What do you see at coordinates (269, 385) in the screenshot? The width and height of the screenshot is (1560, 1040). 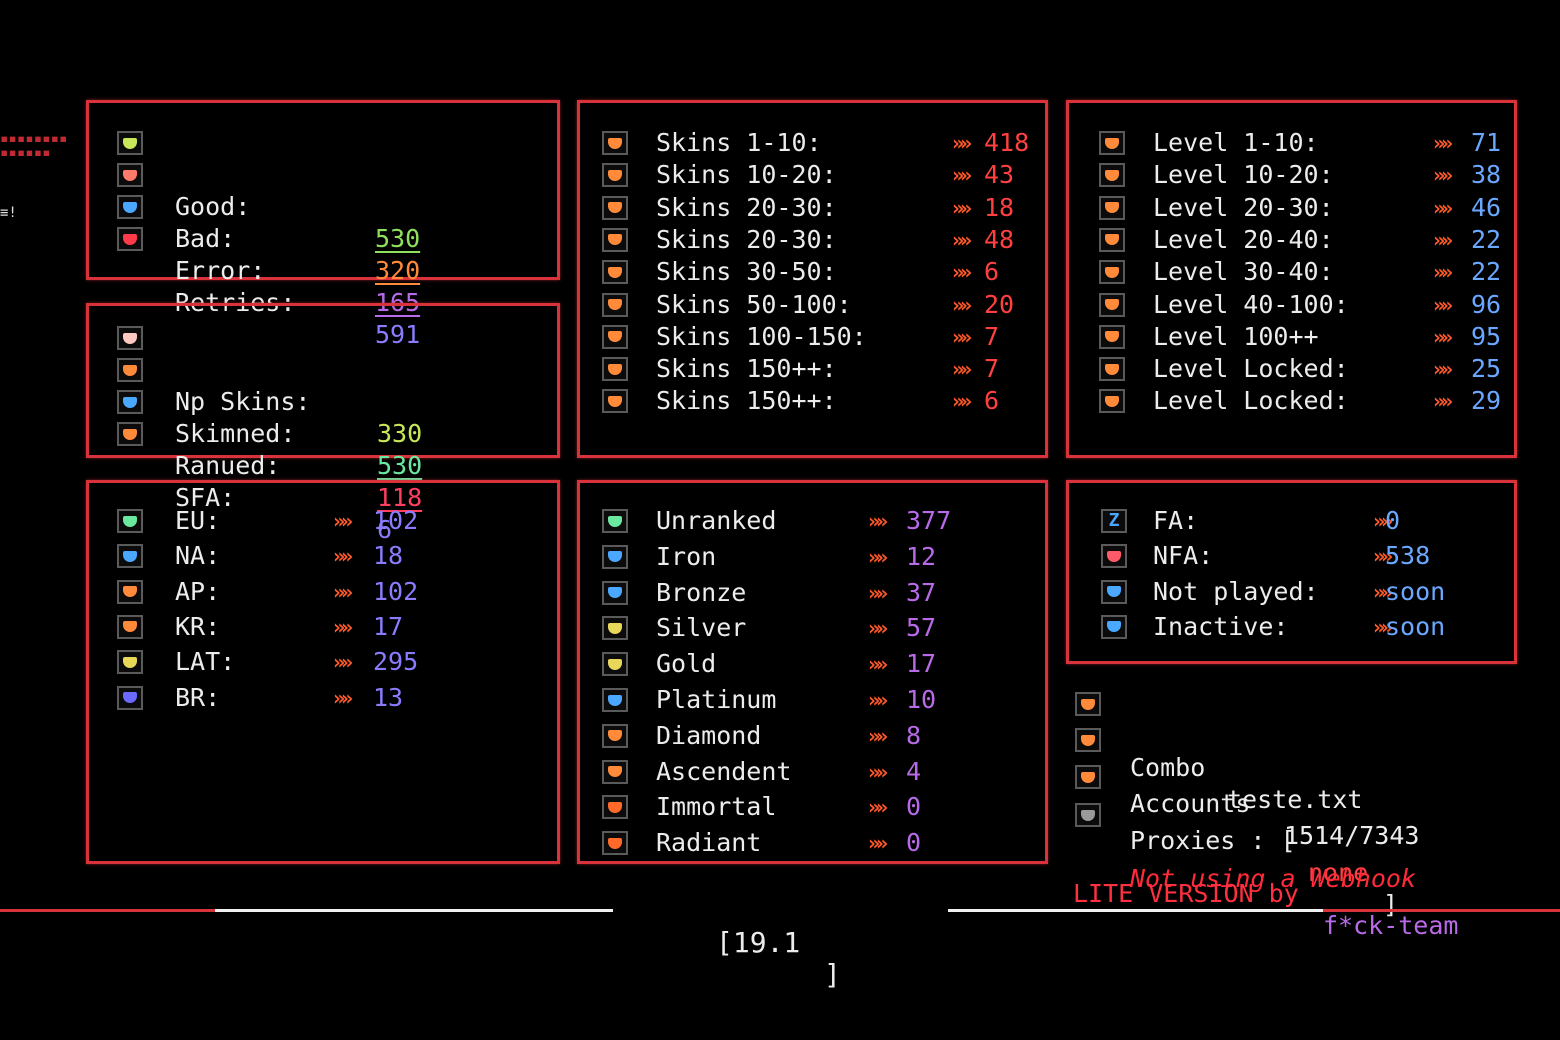 I see `skin-stat-row: Np Skins: 330` at bounding box center [269, 385].